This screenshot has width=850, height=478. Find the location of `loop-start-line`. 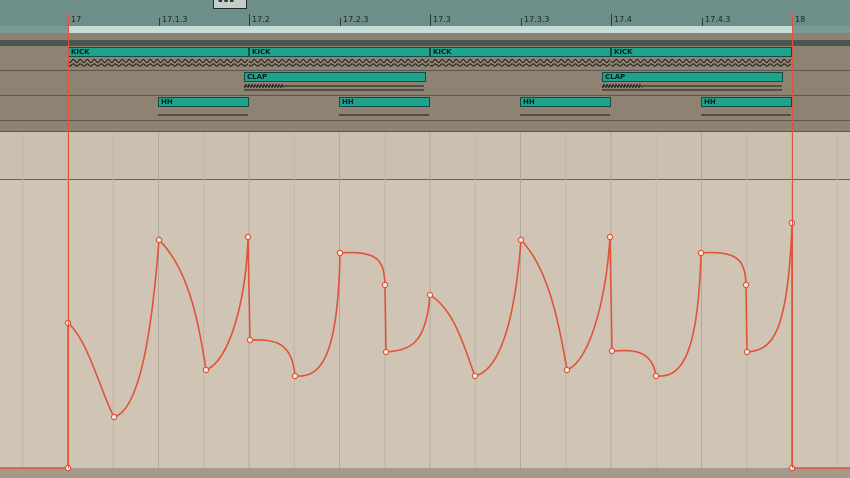

loop-start-line is located at coordinates (68, 241).